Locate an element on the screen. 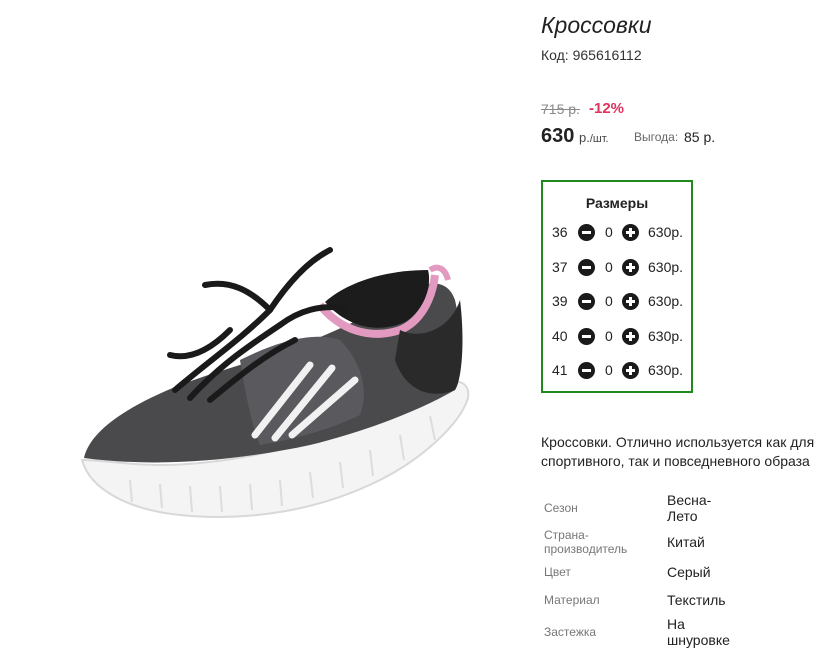  size-row-37: 37 0 630р. is located at coordinates (617, 267).